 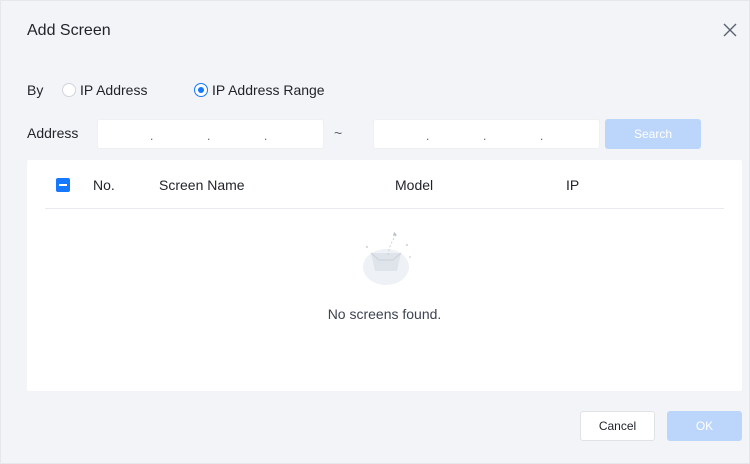 What do you see at coordinates (730, 30) in the screenshot?
I see `close-icon` at bounding box center [730, 30].